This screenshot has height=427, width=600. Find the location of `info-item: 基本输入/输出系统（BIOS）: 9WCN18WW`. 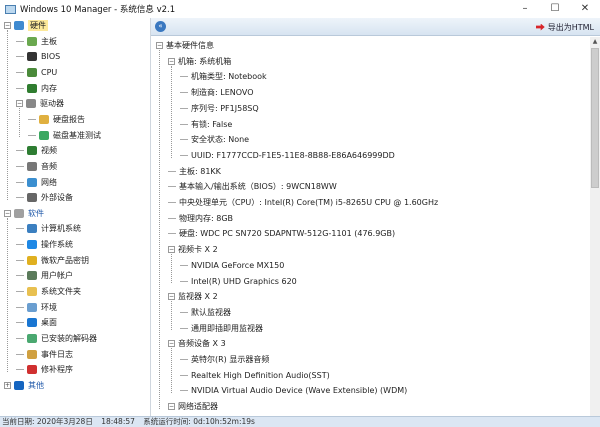

info-item: 基本输入/输出系统（BIOS）: 9WCN18WW is located at coordinates (252, 186).